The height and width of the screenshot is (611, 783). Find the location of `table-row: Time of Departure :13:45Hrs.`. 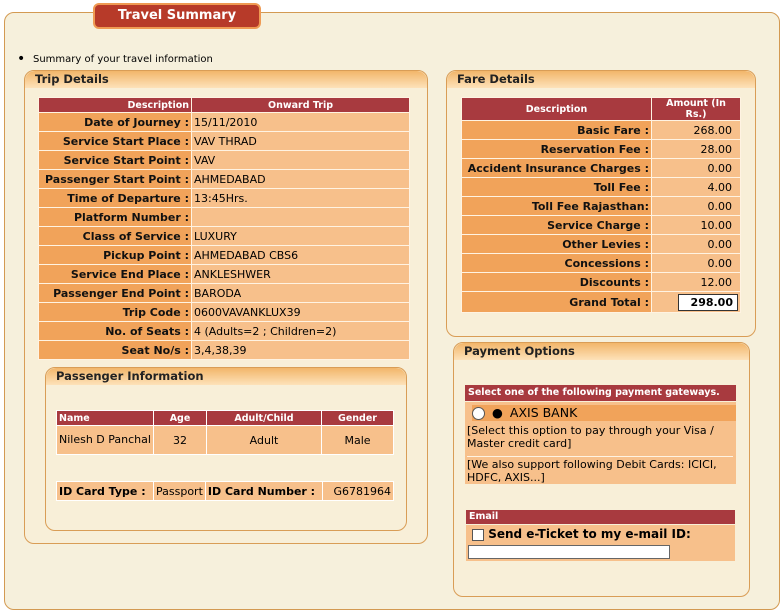

table-row: Time of Departure :13:45Hrs. is located at coordinates (224, 198).